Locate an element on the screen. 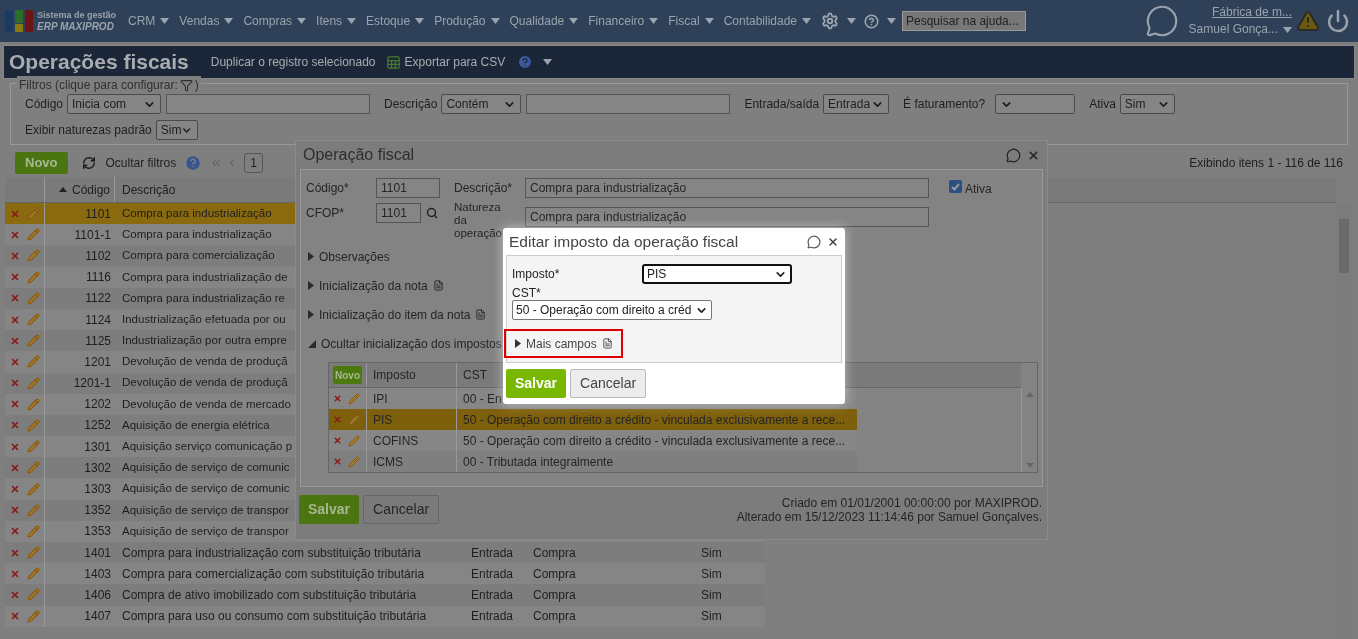 The height and width of the screenshot is (639, 1358). menu-item: Financeiro is located at coordinates (623, 21).